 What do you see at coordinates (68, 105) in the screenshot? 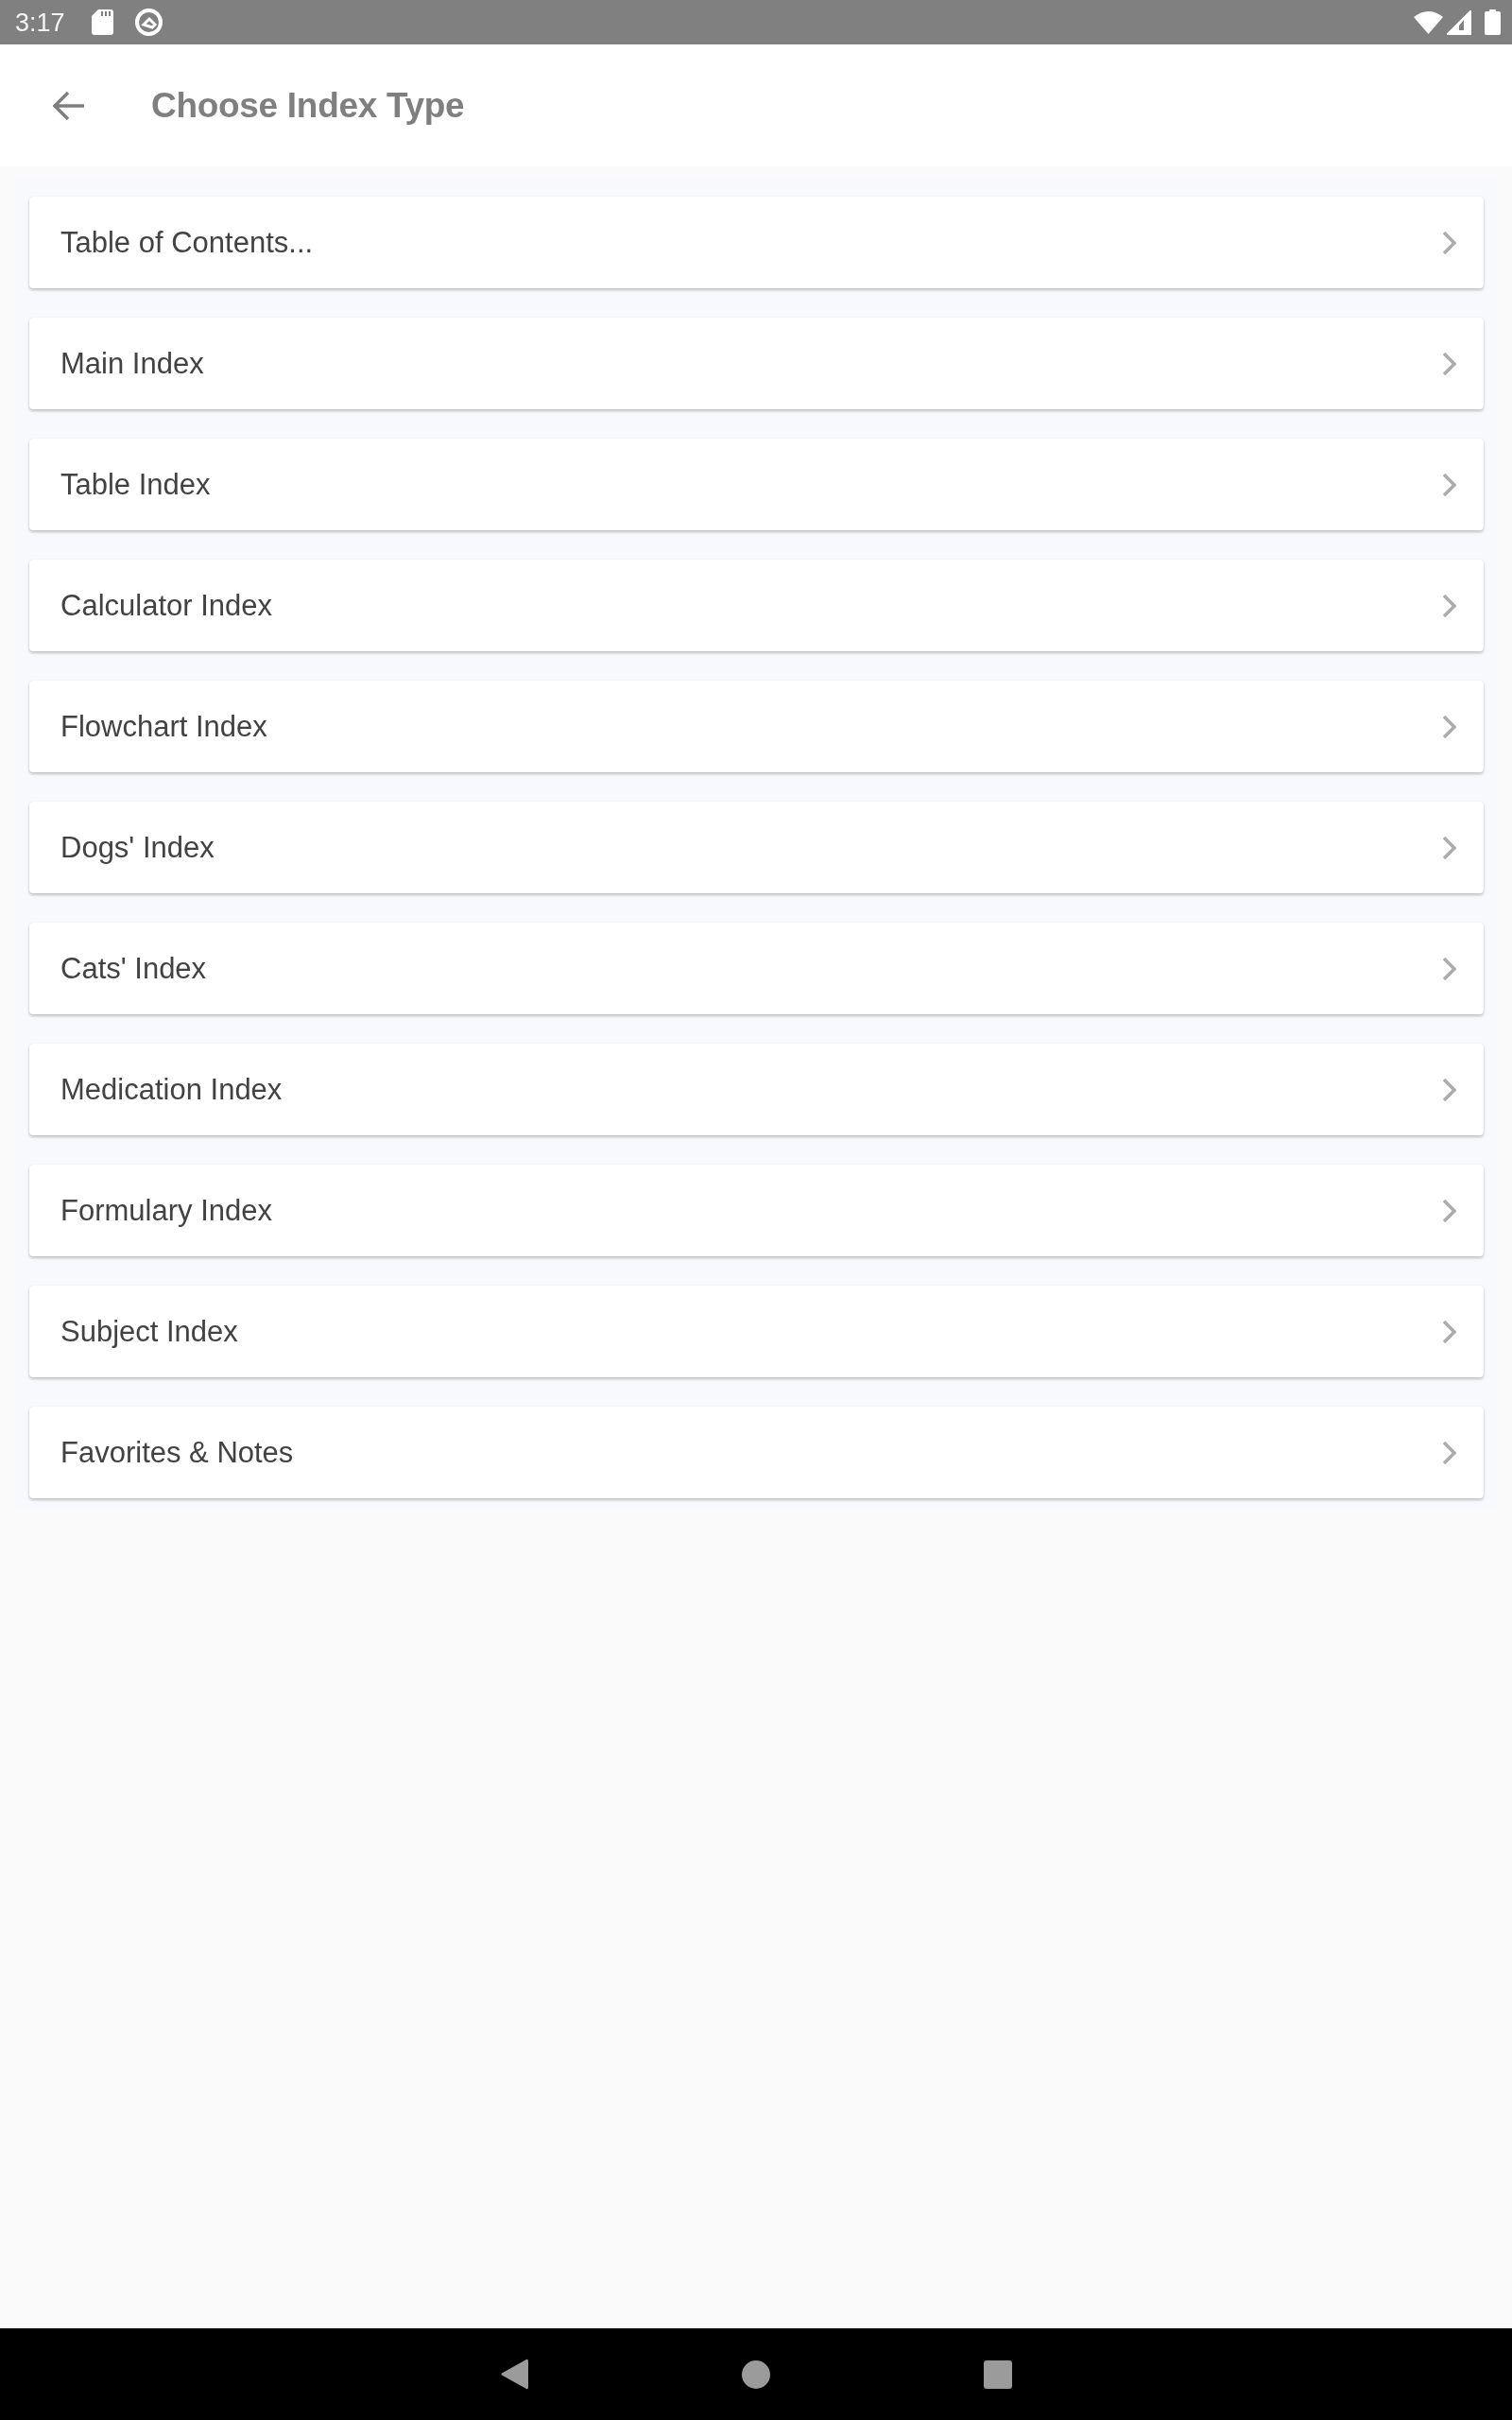
I see `back-arrow-icon` at bounding box center [68, 105].